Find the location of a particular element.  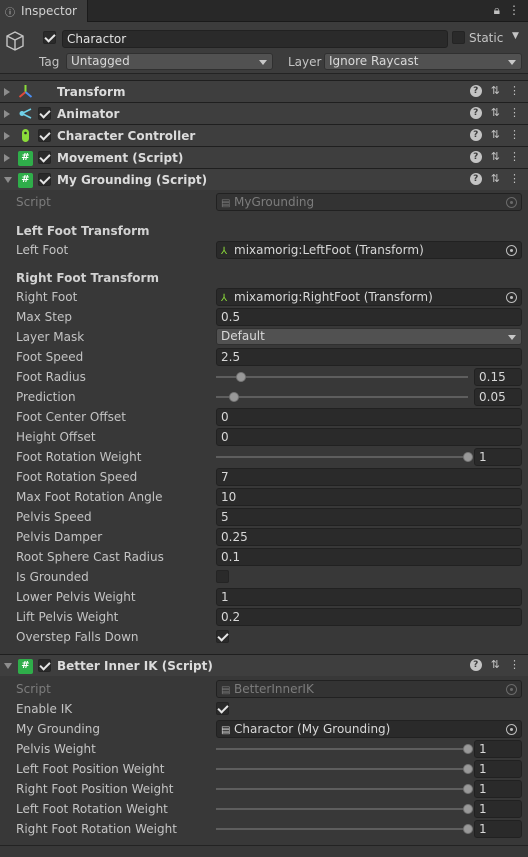

component-better-inner-ik: # Better Inner IK (Script) ? ⇅ ⋮ is located at coordinates (264, 665).